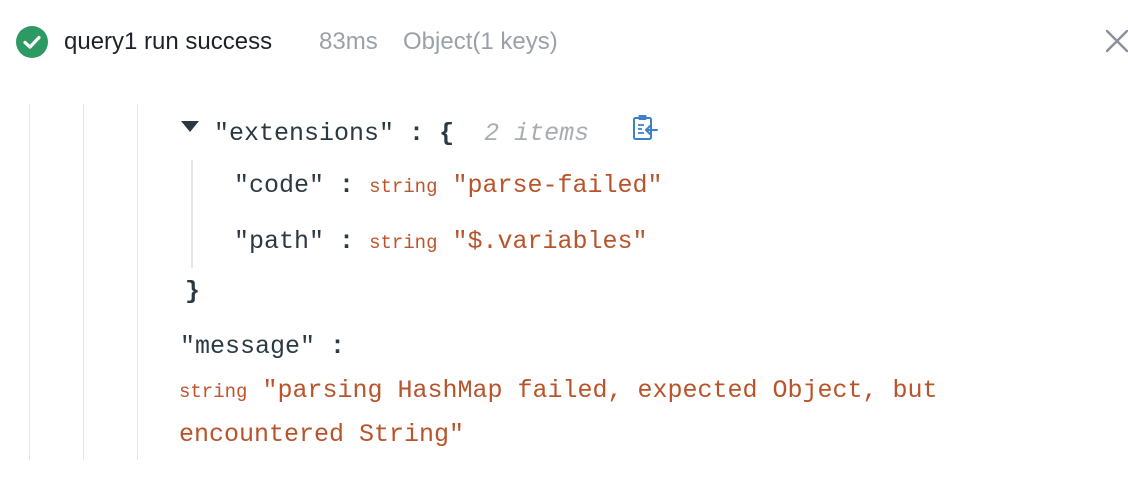 The height and width of the screenshot is (490, 1128). What do you see at coordinates (168, 41) in the screenshot?
I see `query-status-title: query1 run success` at bounding box center [168, 41].